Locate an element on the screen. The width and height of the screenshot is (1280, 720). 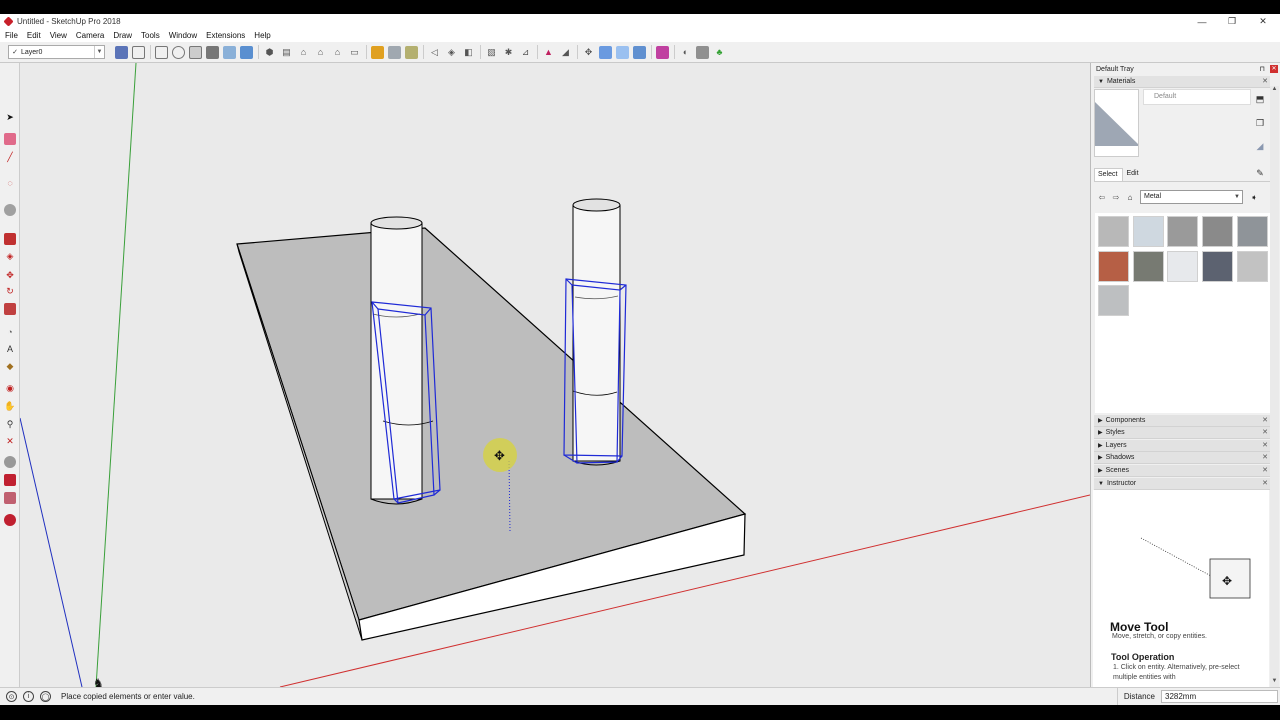
material-library-select: Metal ▼ is located at coordinates (1191, 197).